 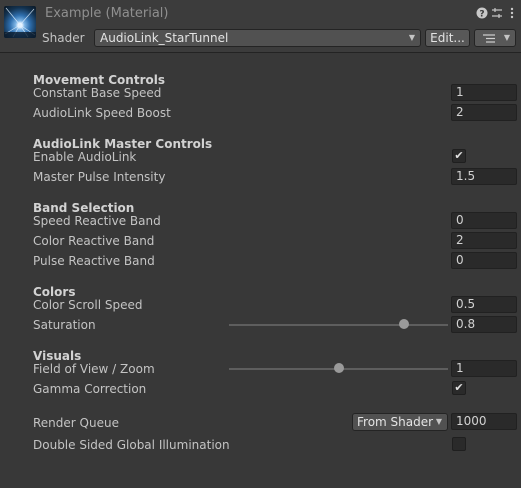 I want to click on saturation-field: 0.8, so click(x=484, y=324).